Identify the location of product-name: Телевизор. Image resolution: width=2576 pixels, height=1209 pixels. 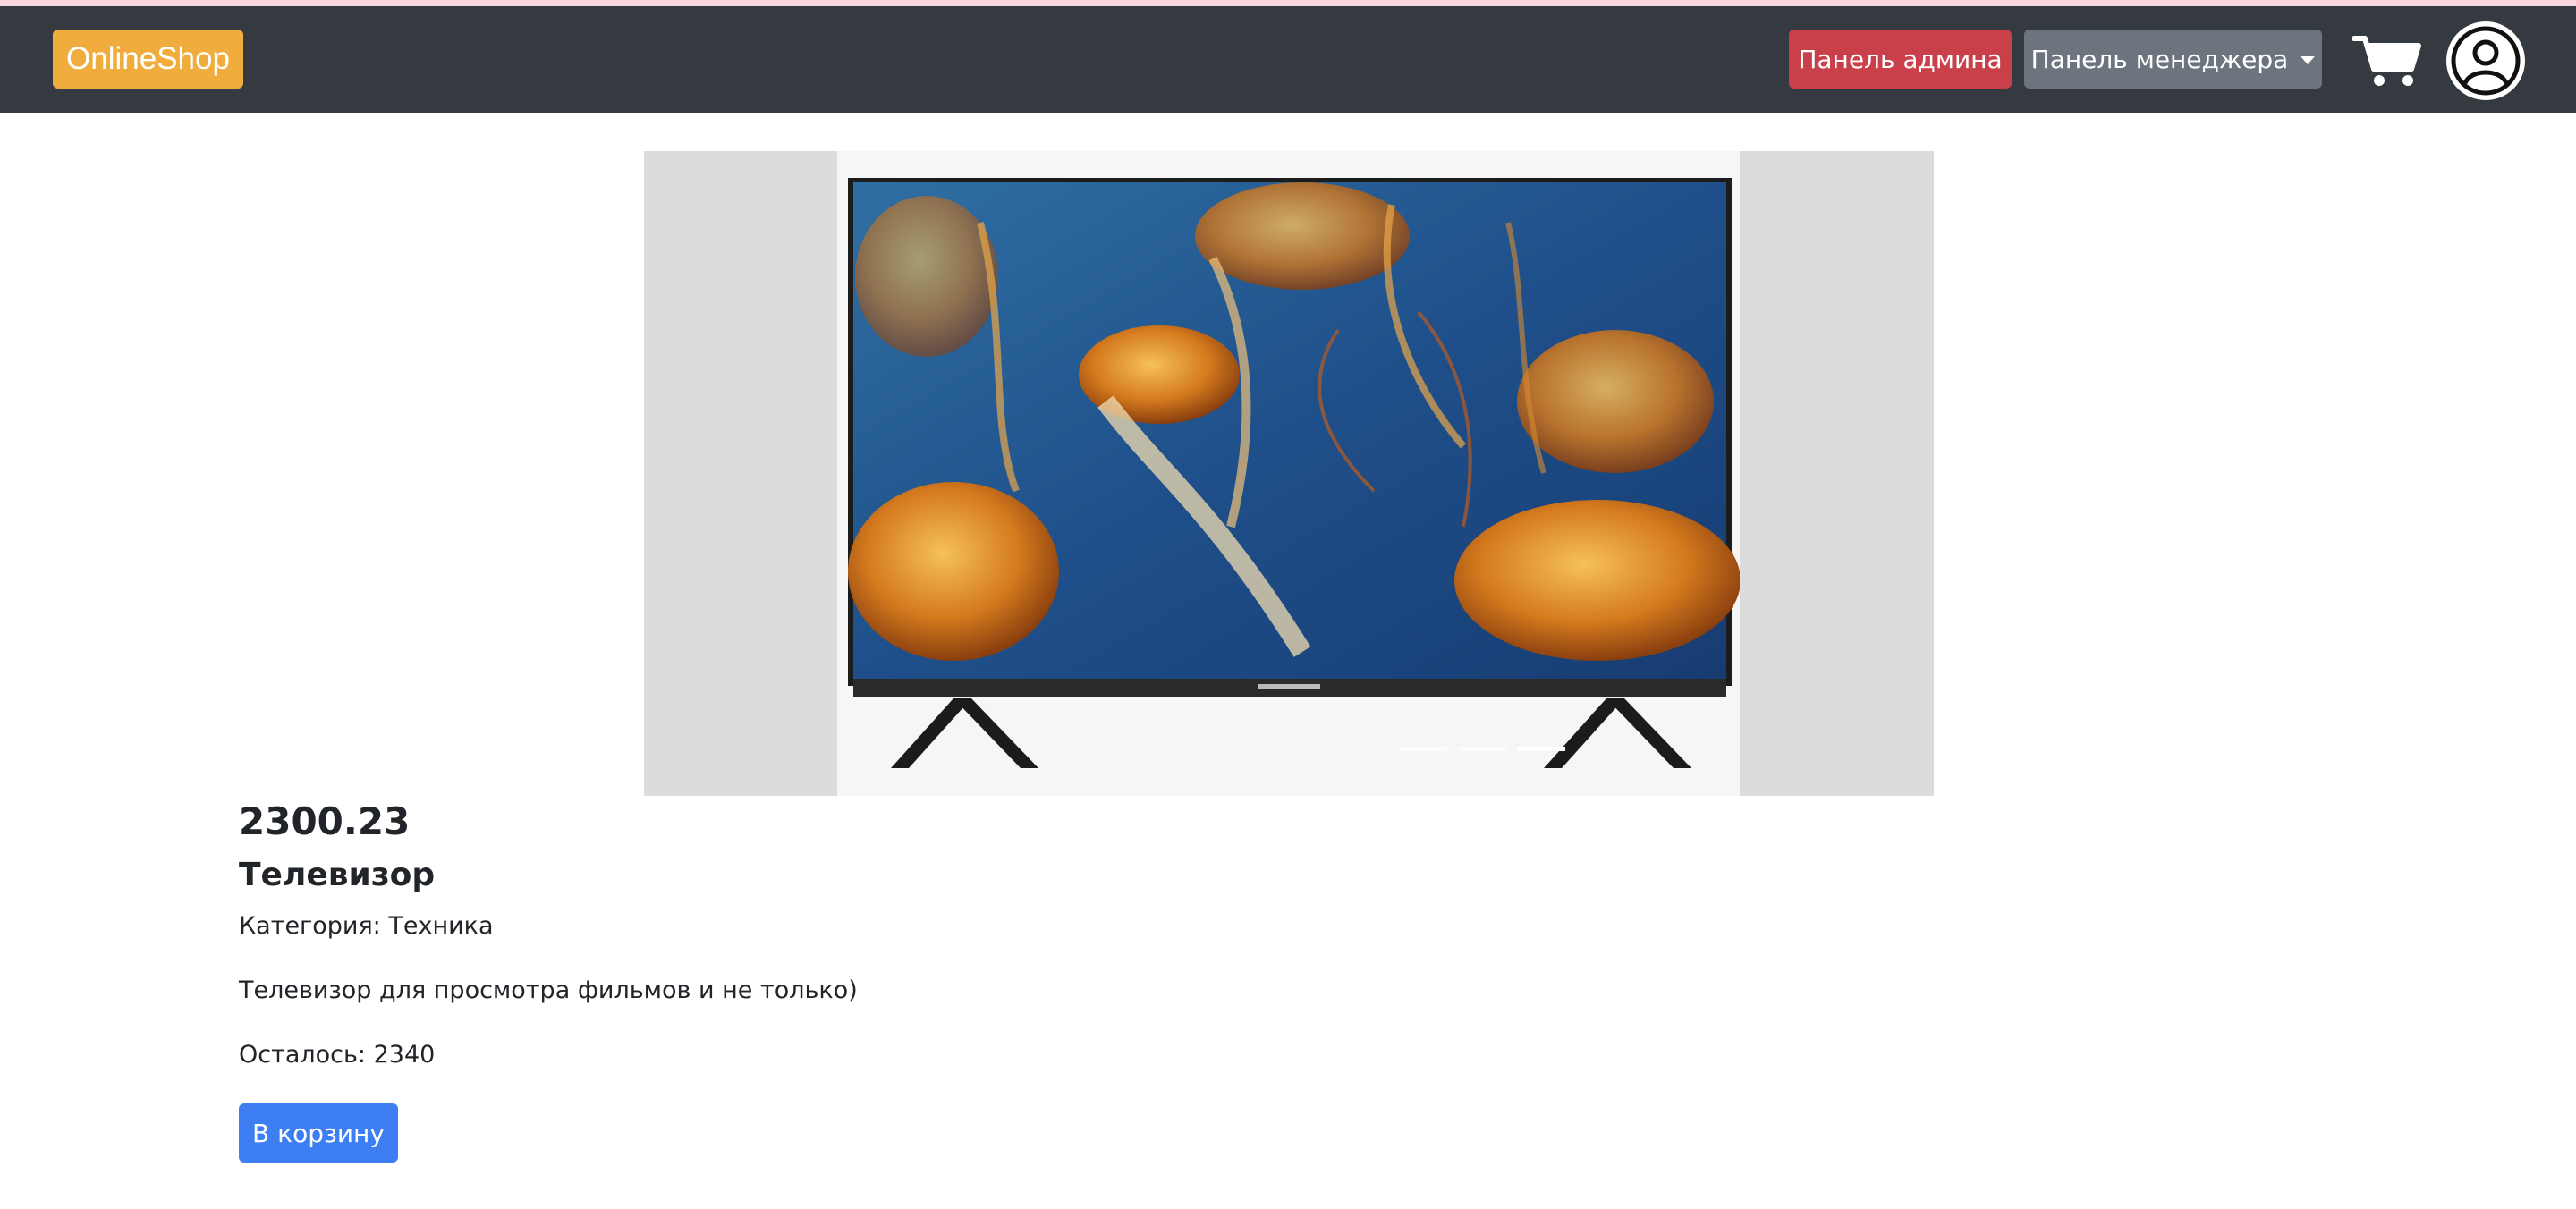
(337, 875).